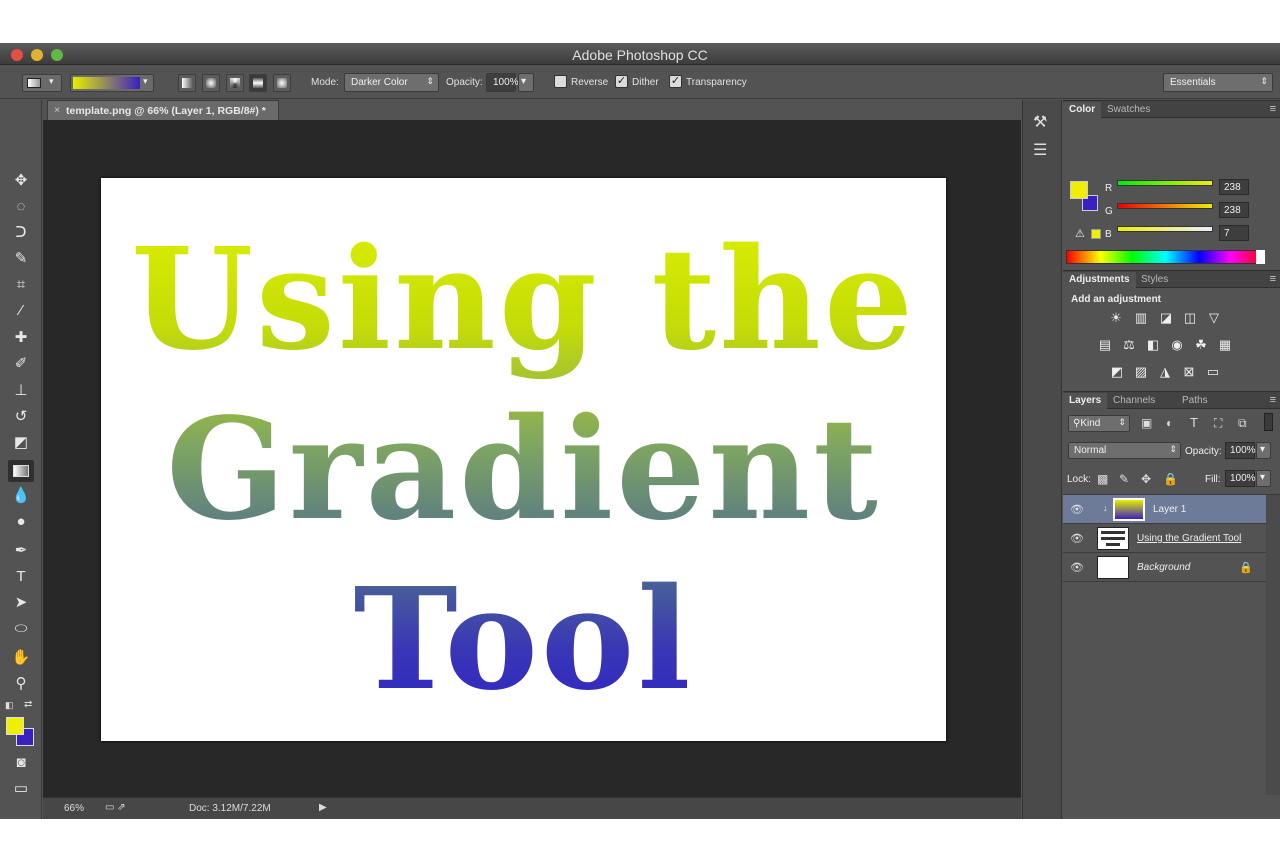  I want to click on lock-position-icon: ✥, so click(1146, 479).